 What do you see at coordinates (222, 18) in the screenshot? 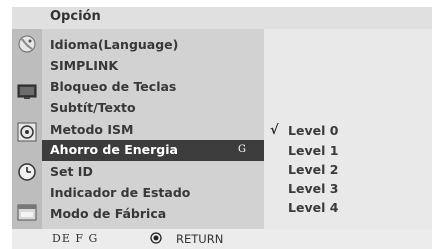
I see `title-bar: Opción` at bounding box center [222, 18].